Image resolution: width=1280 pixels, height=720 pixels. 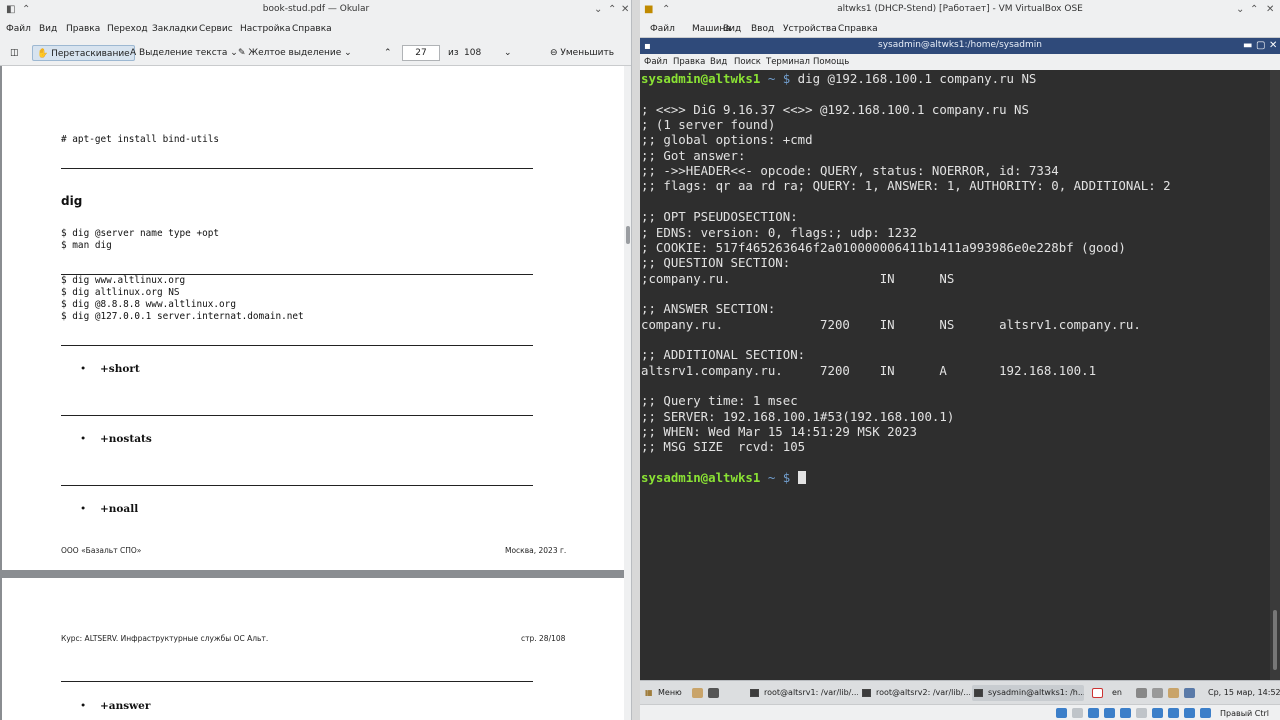 I want to click on hard-disk-icon, so click(x=1061, y=713).